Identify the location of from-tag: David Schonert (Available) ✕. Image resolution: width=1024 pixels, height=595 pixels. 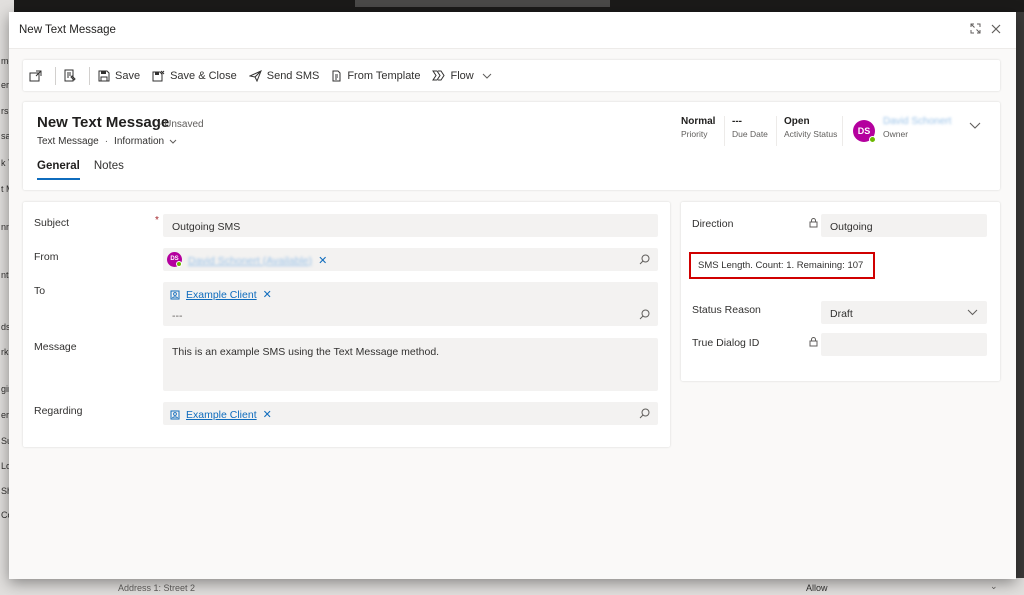
(257, 261).